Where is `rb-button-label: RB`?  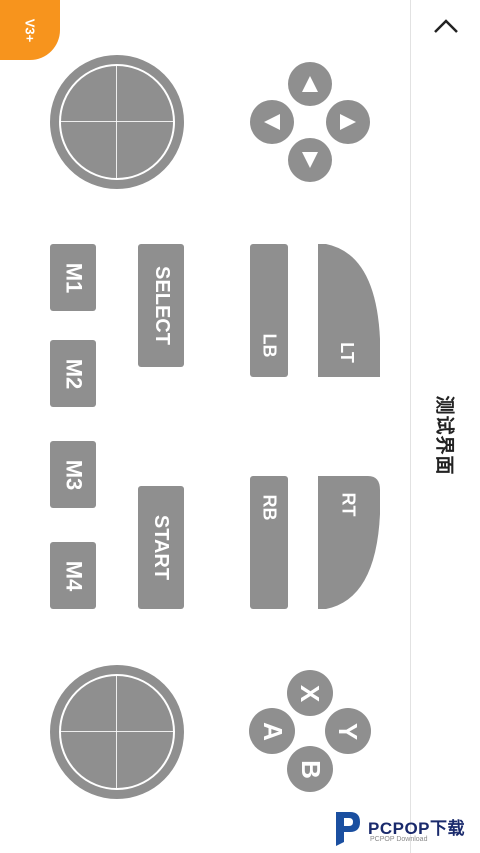 rb-button-label: RB is located at coordinates (269, 507).